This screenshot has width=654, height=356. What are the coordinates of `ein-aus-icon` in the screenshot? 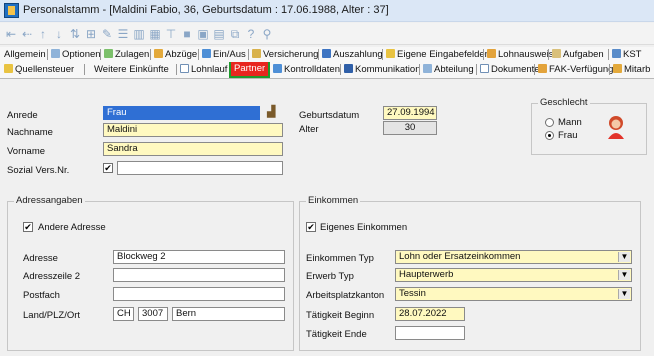 It's located at (206, 53).